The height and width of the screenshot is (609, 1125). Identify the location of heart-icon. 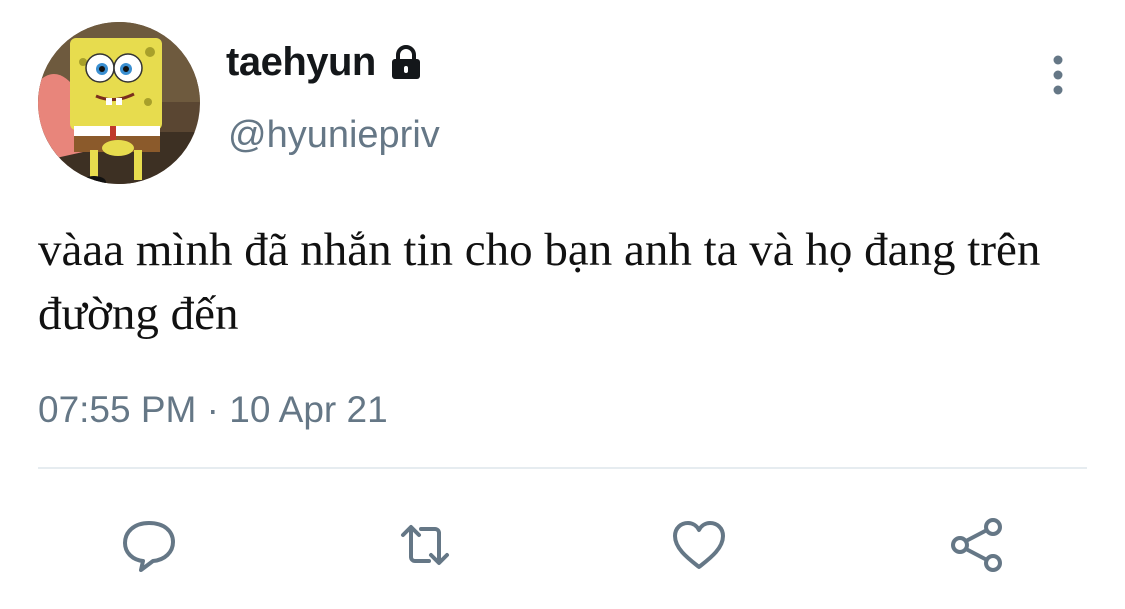
(699, 545).